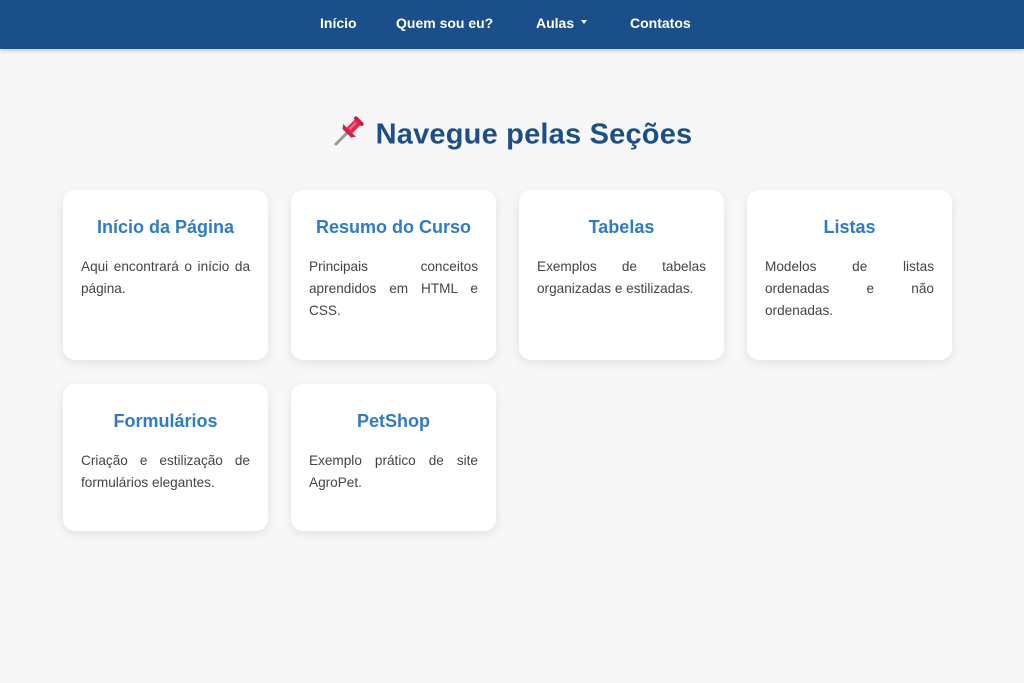 The image size is (1024, 683). What do you see at coordinates (584, 22) in the screenshot?
I see `caret-down-icon` at bounding box center [584, 22].